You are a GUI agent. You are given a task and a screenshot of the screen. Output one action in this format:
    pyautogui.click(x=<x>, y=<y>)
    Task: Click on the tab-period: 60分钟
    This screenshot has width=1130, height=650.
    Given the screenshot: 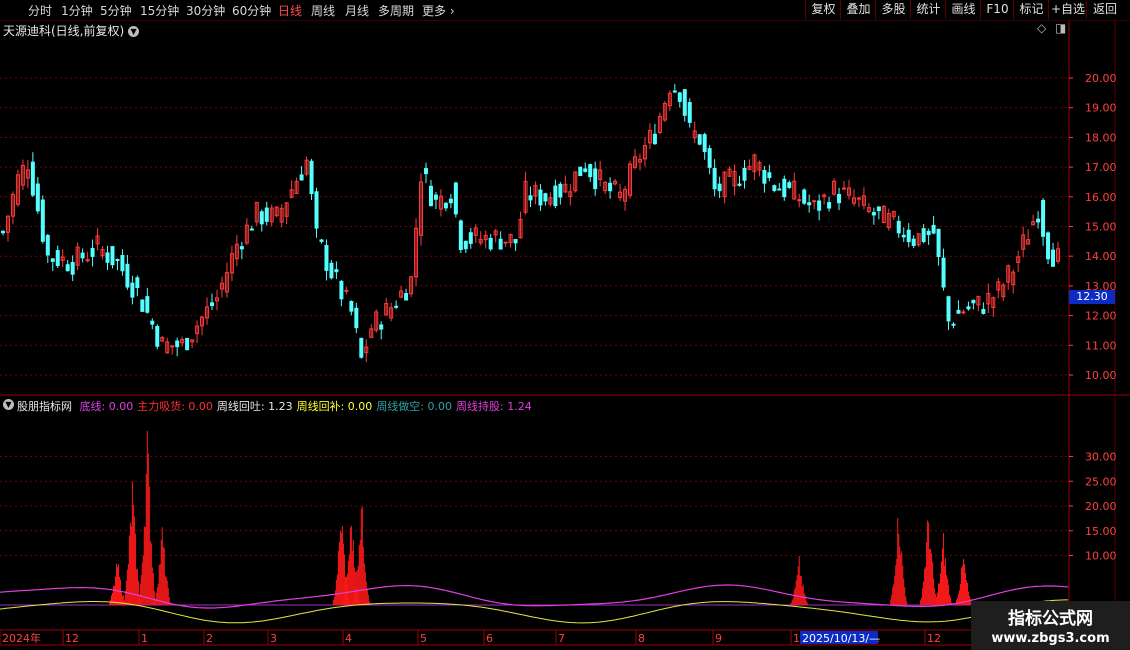 What is the action you would take?
    pyautogui.click(x=251, y=10)
    